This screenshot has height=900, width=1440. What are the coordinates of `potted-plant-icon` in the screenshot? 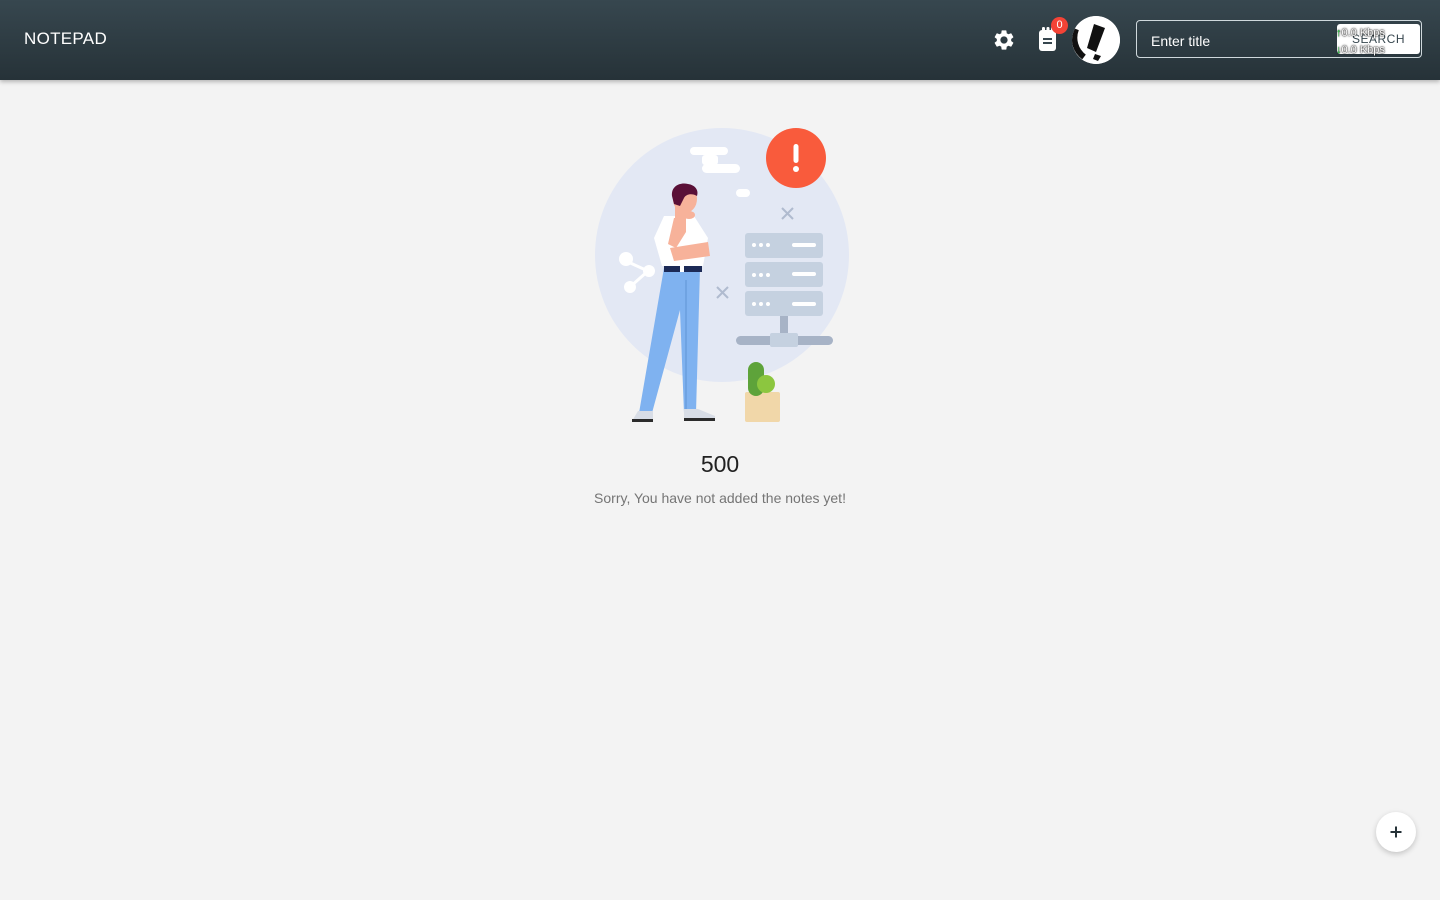 It's located at (762, 392).